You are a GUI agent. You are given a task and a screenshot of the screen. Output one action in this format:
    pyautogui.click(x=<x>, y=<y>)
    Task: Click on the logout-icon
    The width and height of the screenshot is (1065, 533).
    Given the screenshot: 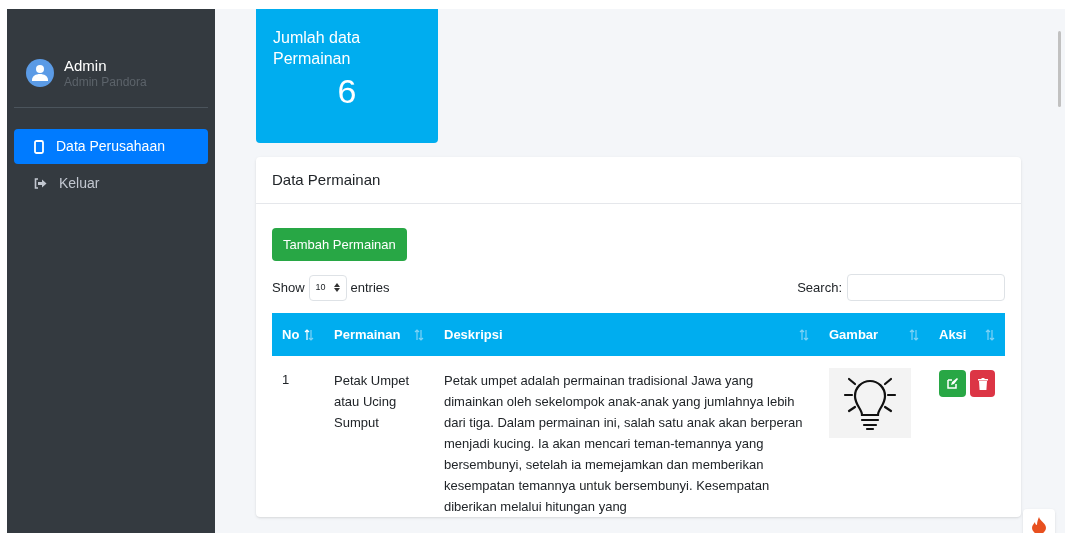 What is the action you would take?
    pyautogui.click(x=40, y=183)
    